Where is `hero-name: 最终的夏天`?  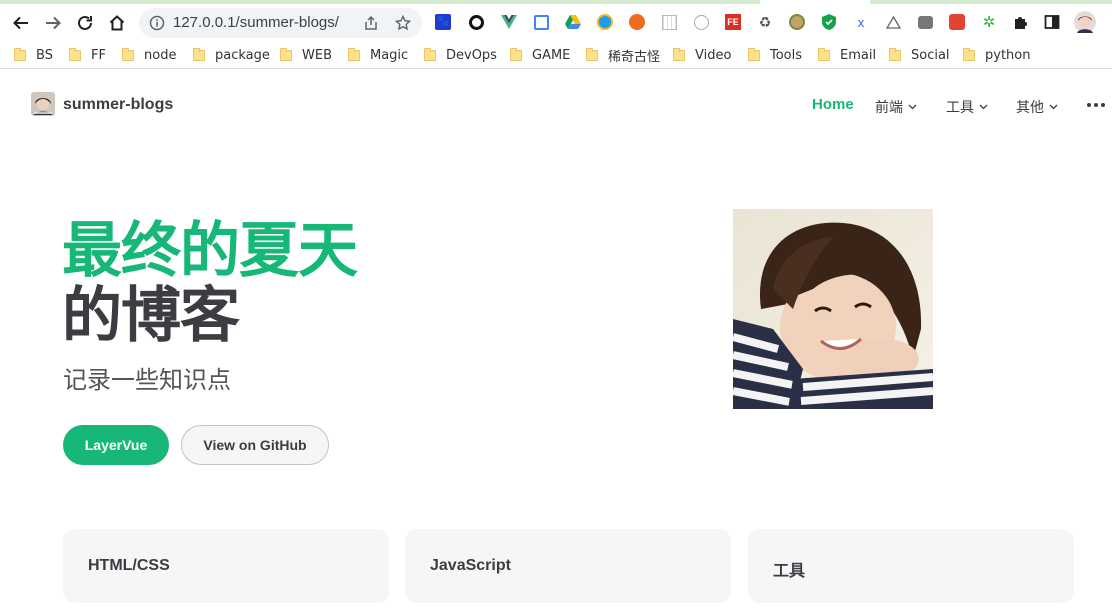 hero-name: 最终的夏天 is located at coordinates (210, 251).